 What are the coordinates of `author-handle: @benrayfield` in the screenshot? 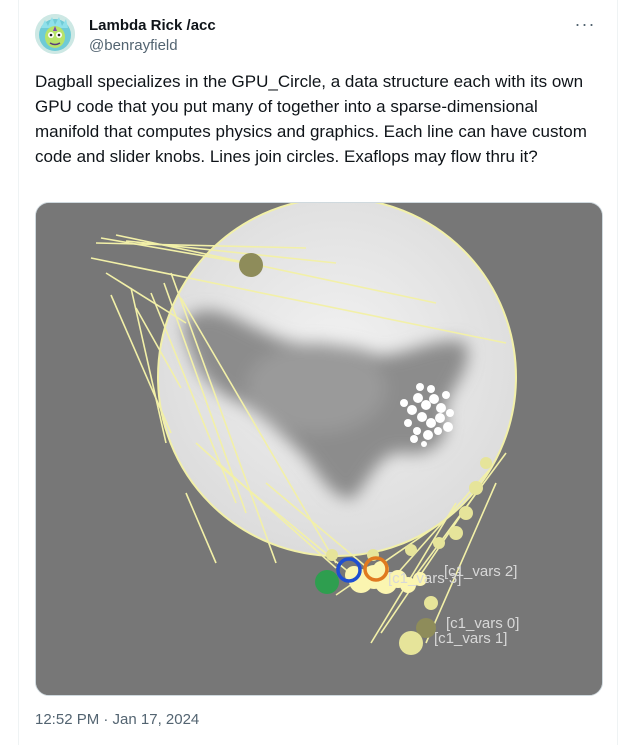 It's located at (133, 46).